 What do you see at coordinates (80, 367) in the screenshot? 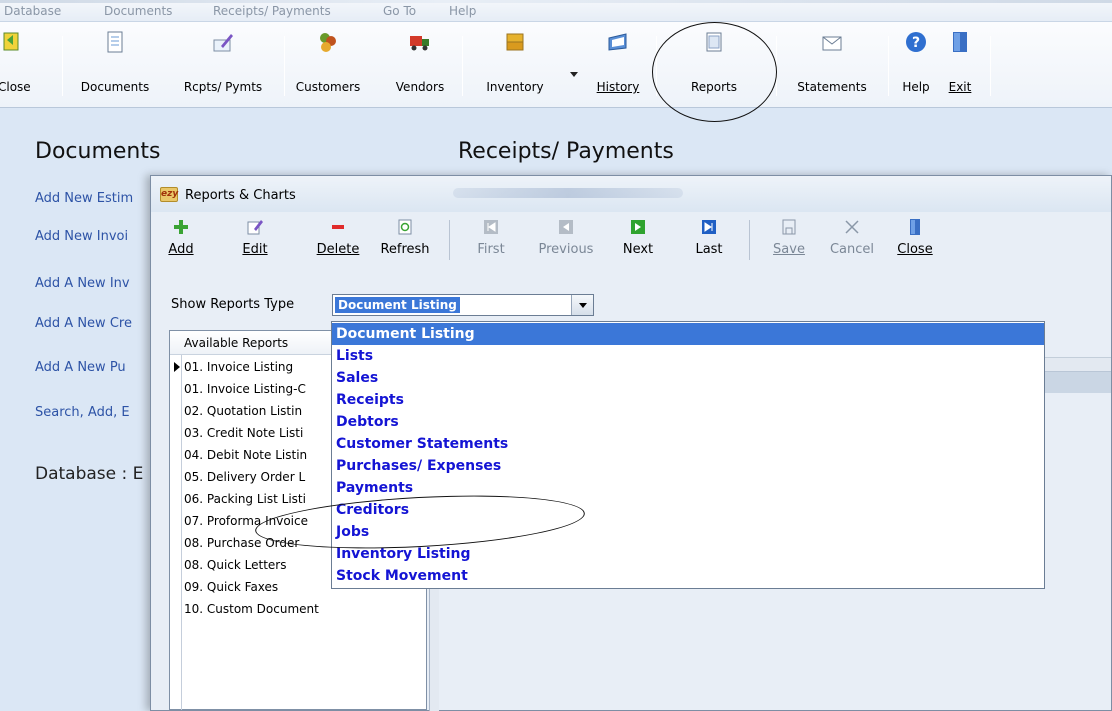
I see `link-add-new-purchase: Add A New Pu` at bounding box center [80, 367].